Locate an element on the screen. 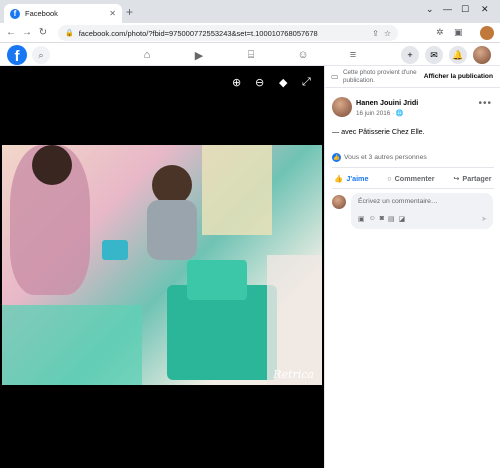  share-button: ↪ Partager is located at coordinates (472, 178).